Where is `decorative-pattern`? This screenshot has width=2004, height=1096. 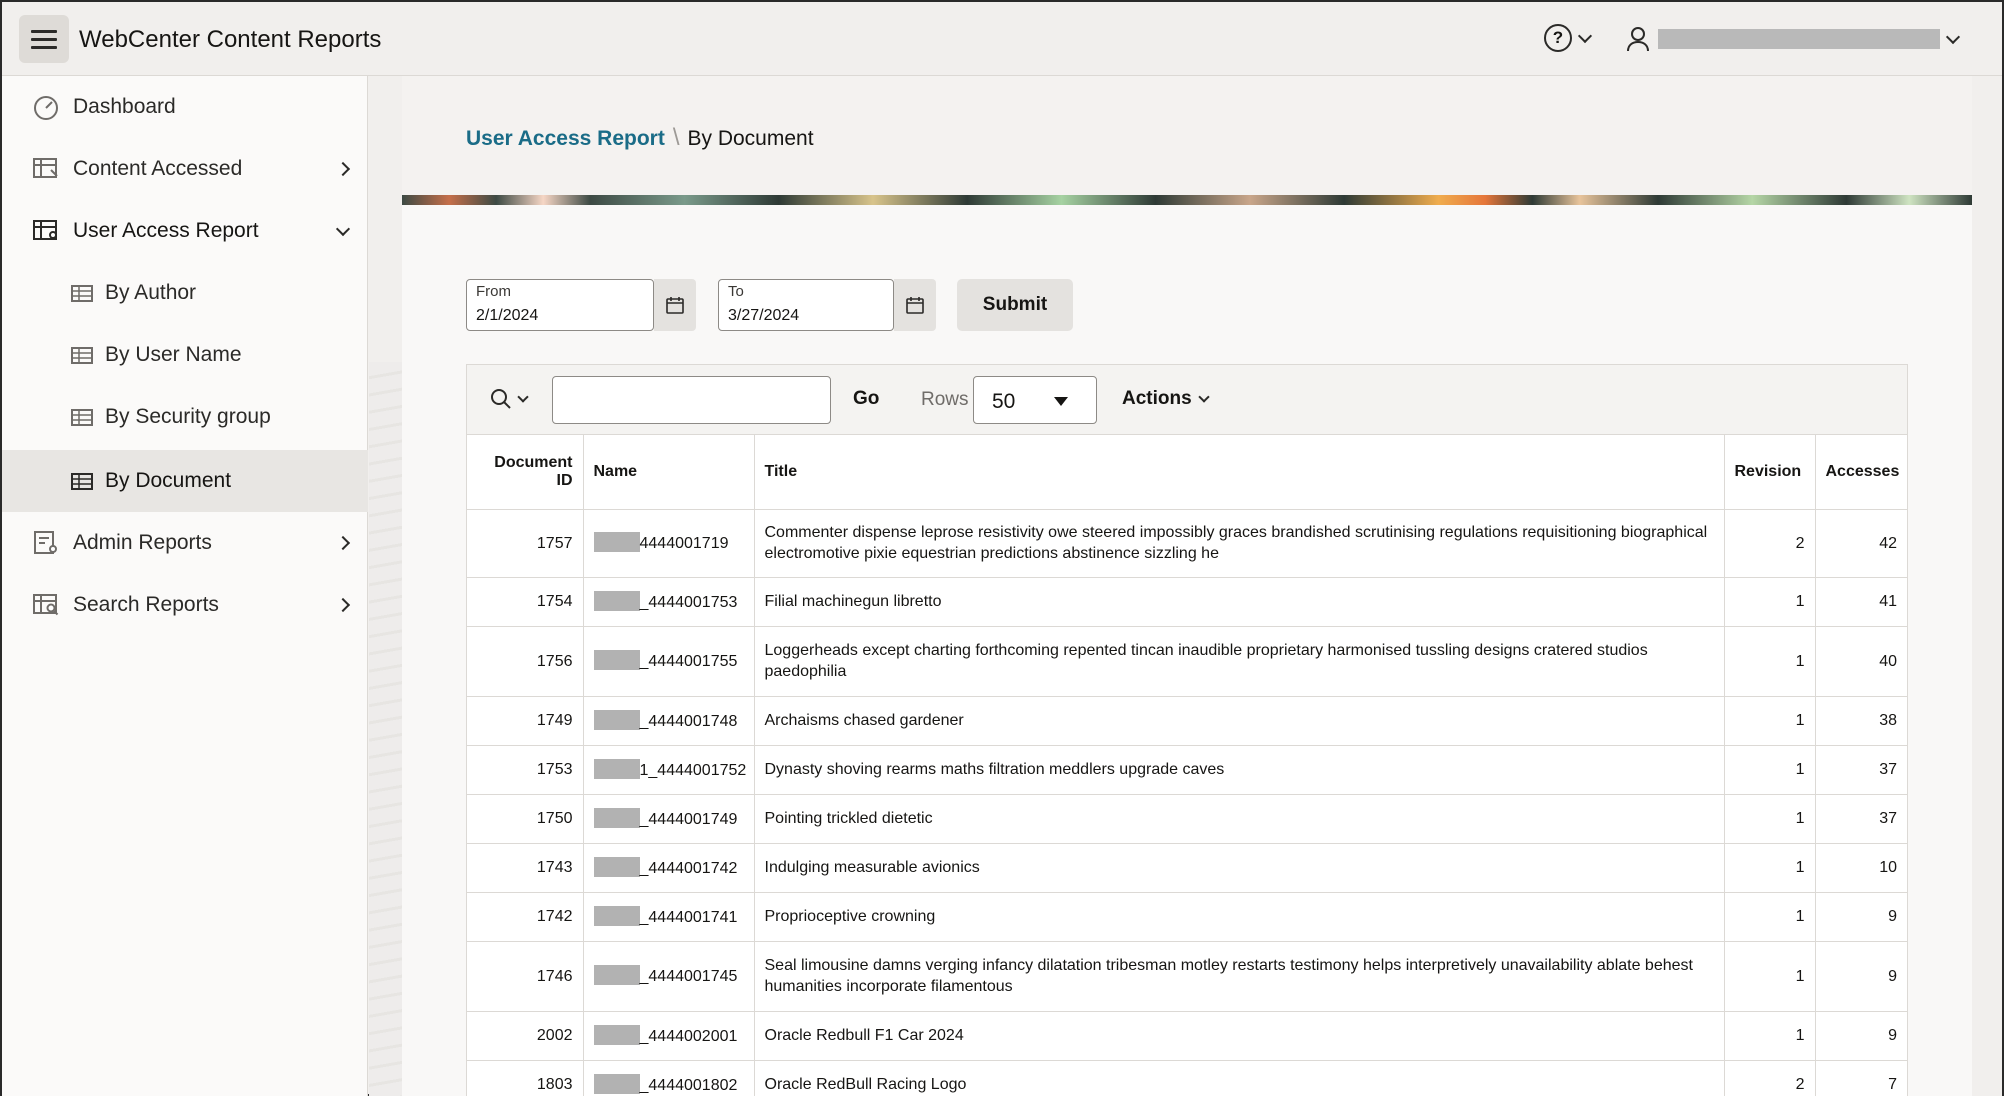
decorative-pattern is located at coordinates (385, 729).